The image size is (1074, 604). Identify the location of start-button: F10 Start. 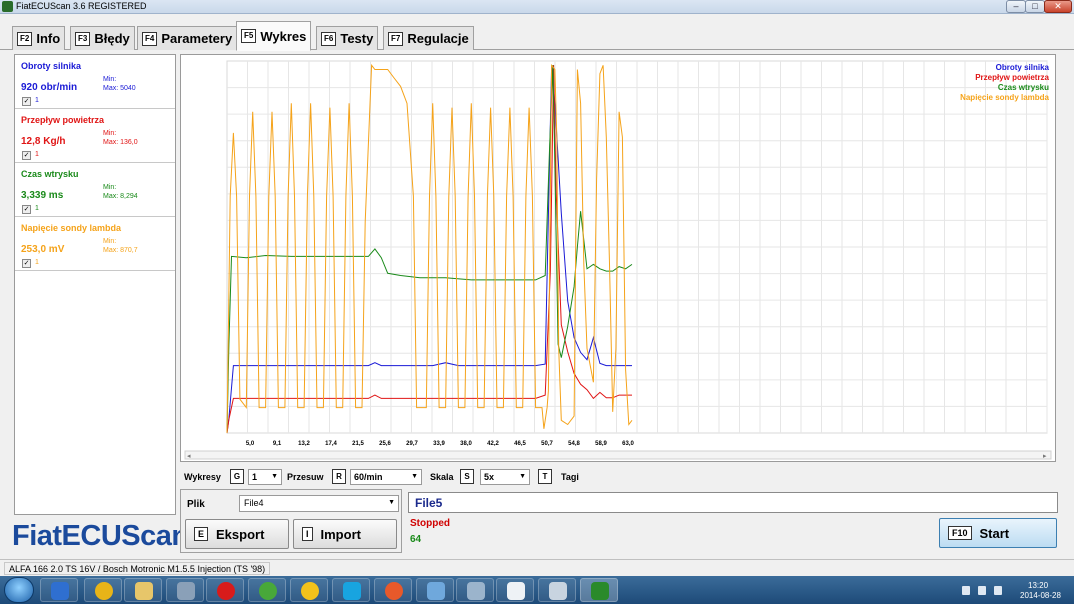
(998, 533).